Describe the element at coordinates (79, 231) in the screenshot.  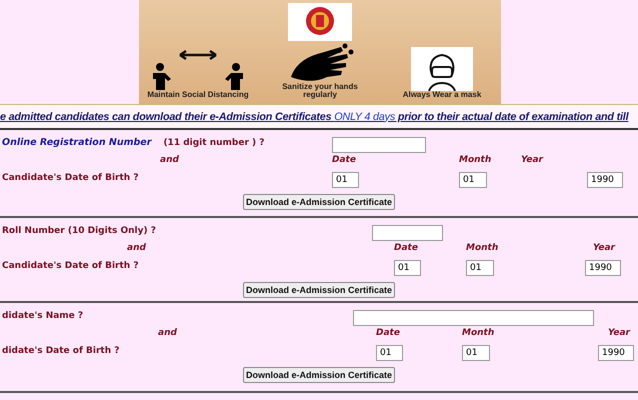
I see `field-label: Roll Number (10 Digits Only) ?` at that location.